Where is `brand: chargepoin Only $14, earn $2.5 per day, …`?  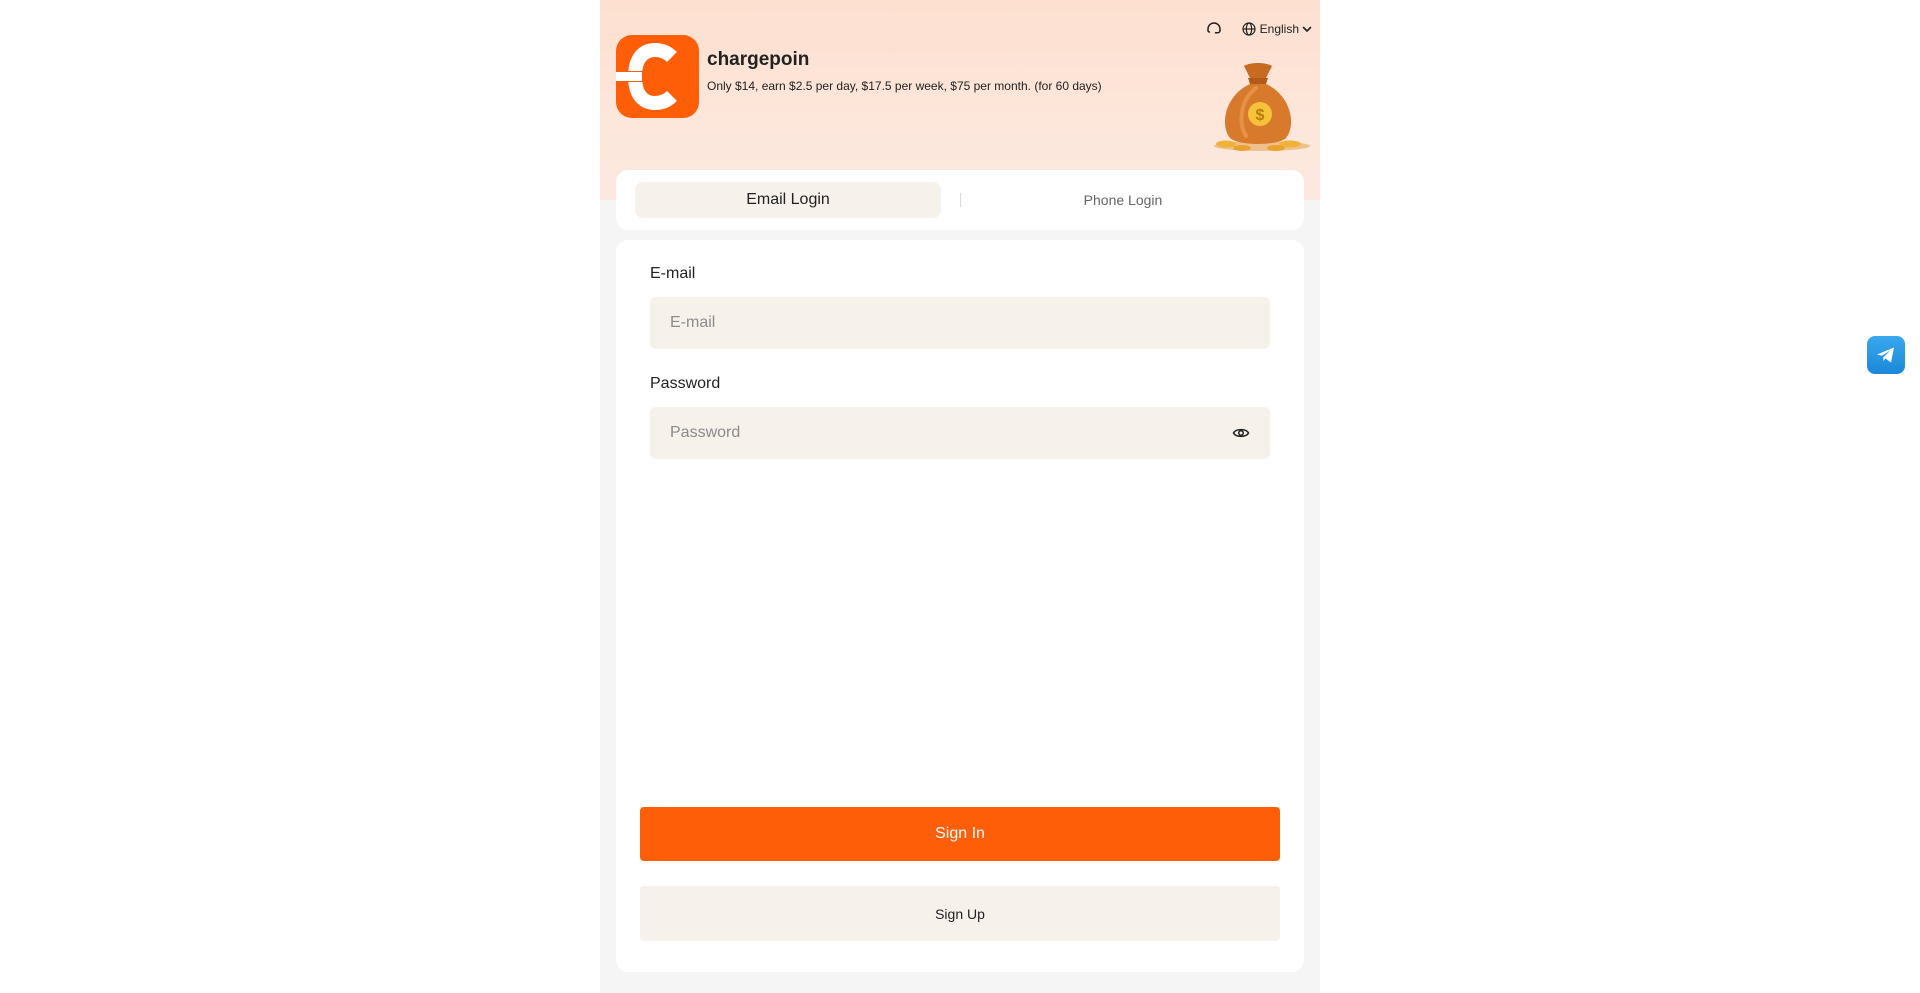
brand: chargepoin Only $14, earn $2.5 per day, … is located at coordinates (859, 76).